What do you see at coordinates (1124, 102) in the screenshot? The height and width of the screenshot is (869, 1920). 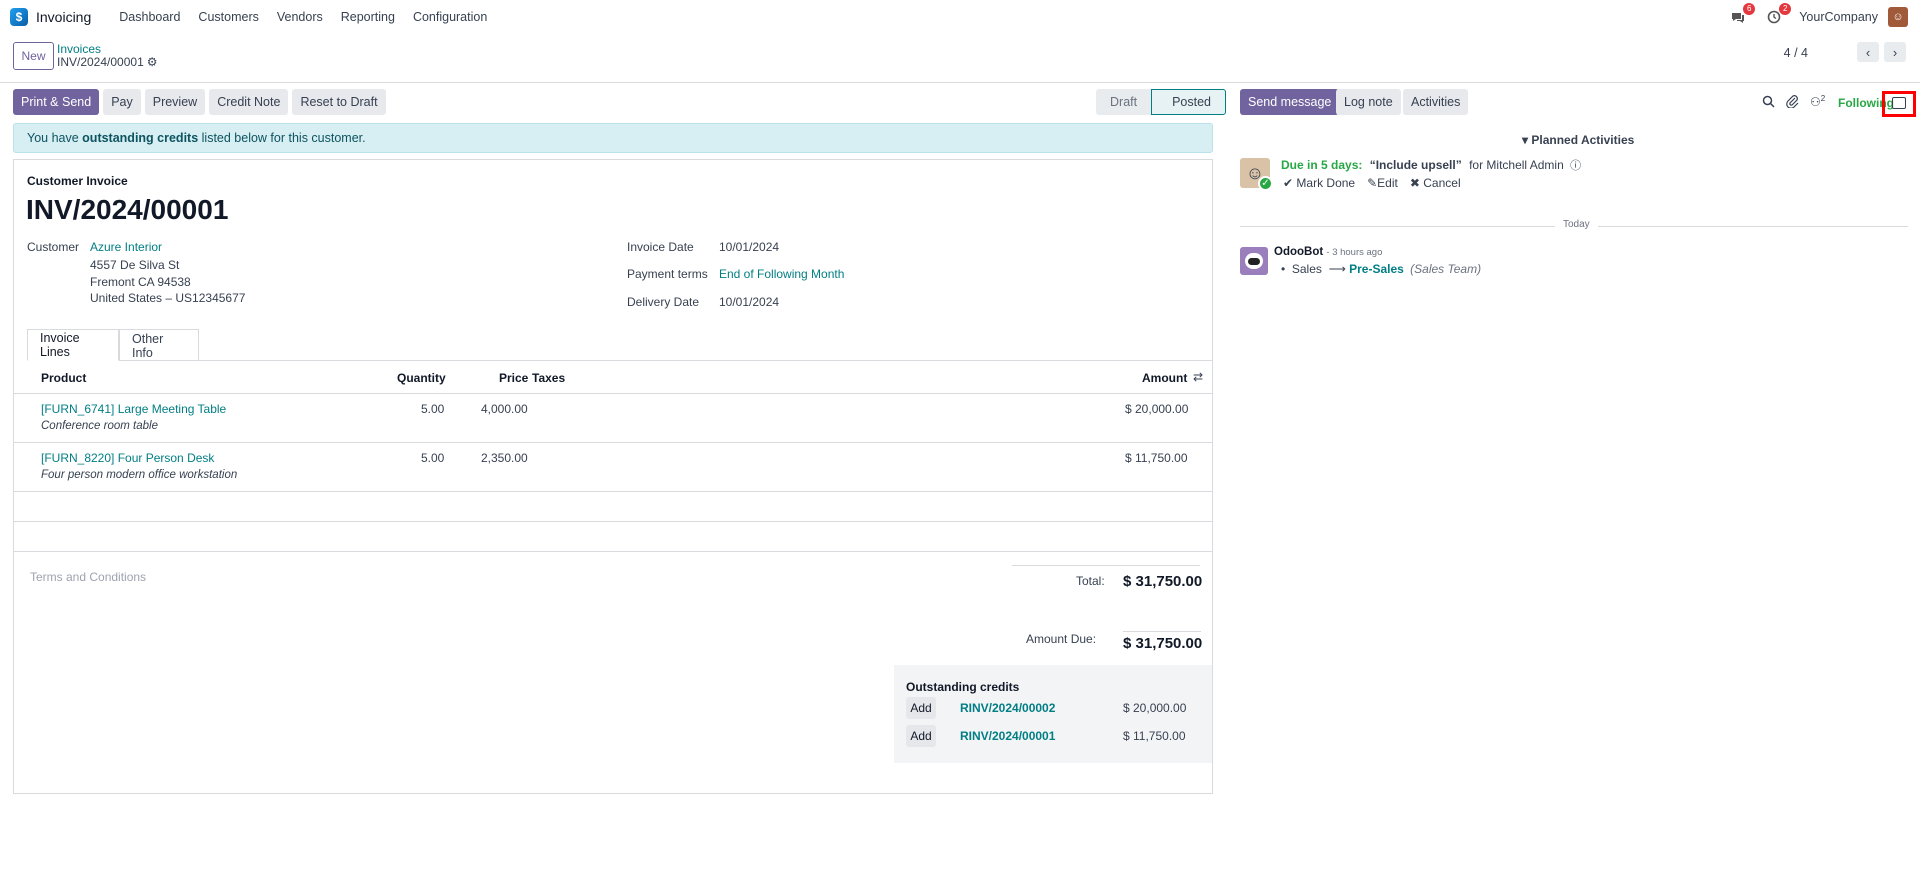 I see `status-draft: Draft` at bounding box center [1124, 102].